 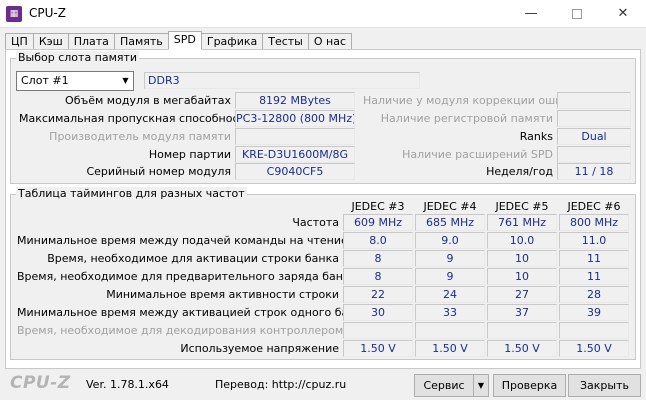 I want to click on minimize-button: —, so click(x=531, y=14).